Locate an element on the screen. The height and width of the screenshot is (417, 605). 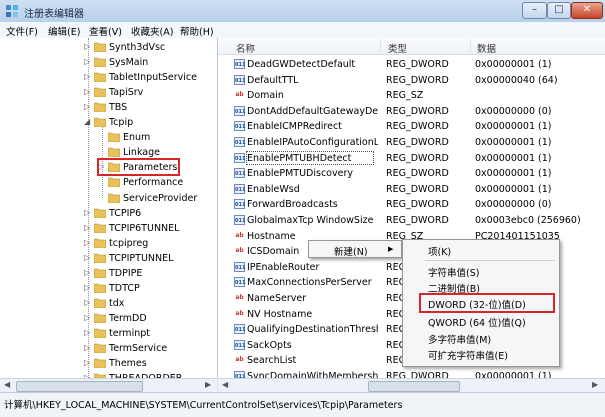
tree-item-terminpt: ▷ terminpt is located at coordinates (108, 333).